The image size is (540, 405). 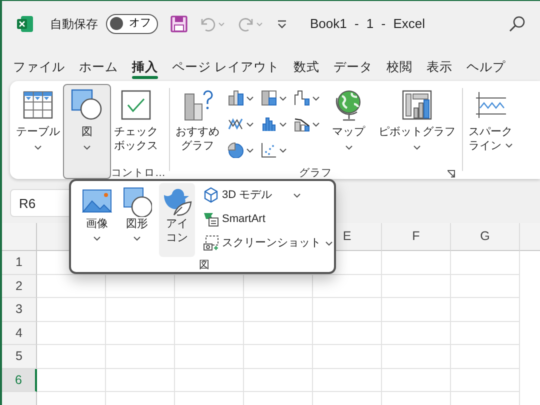 What do you see at coordinates (204, 265) in the screenshot?
I see `group-label: 図` at bounding box center [204, 265].